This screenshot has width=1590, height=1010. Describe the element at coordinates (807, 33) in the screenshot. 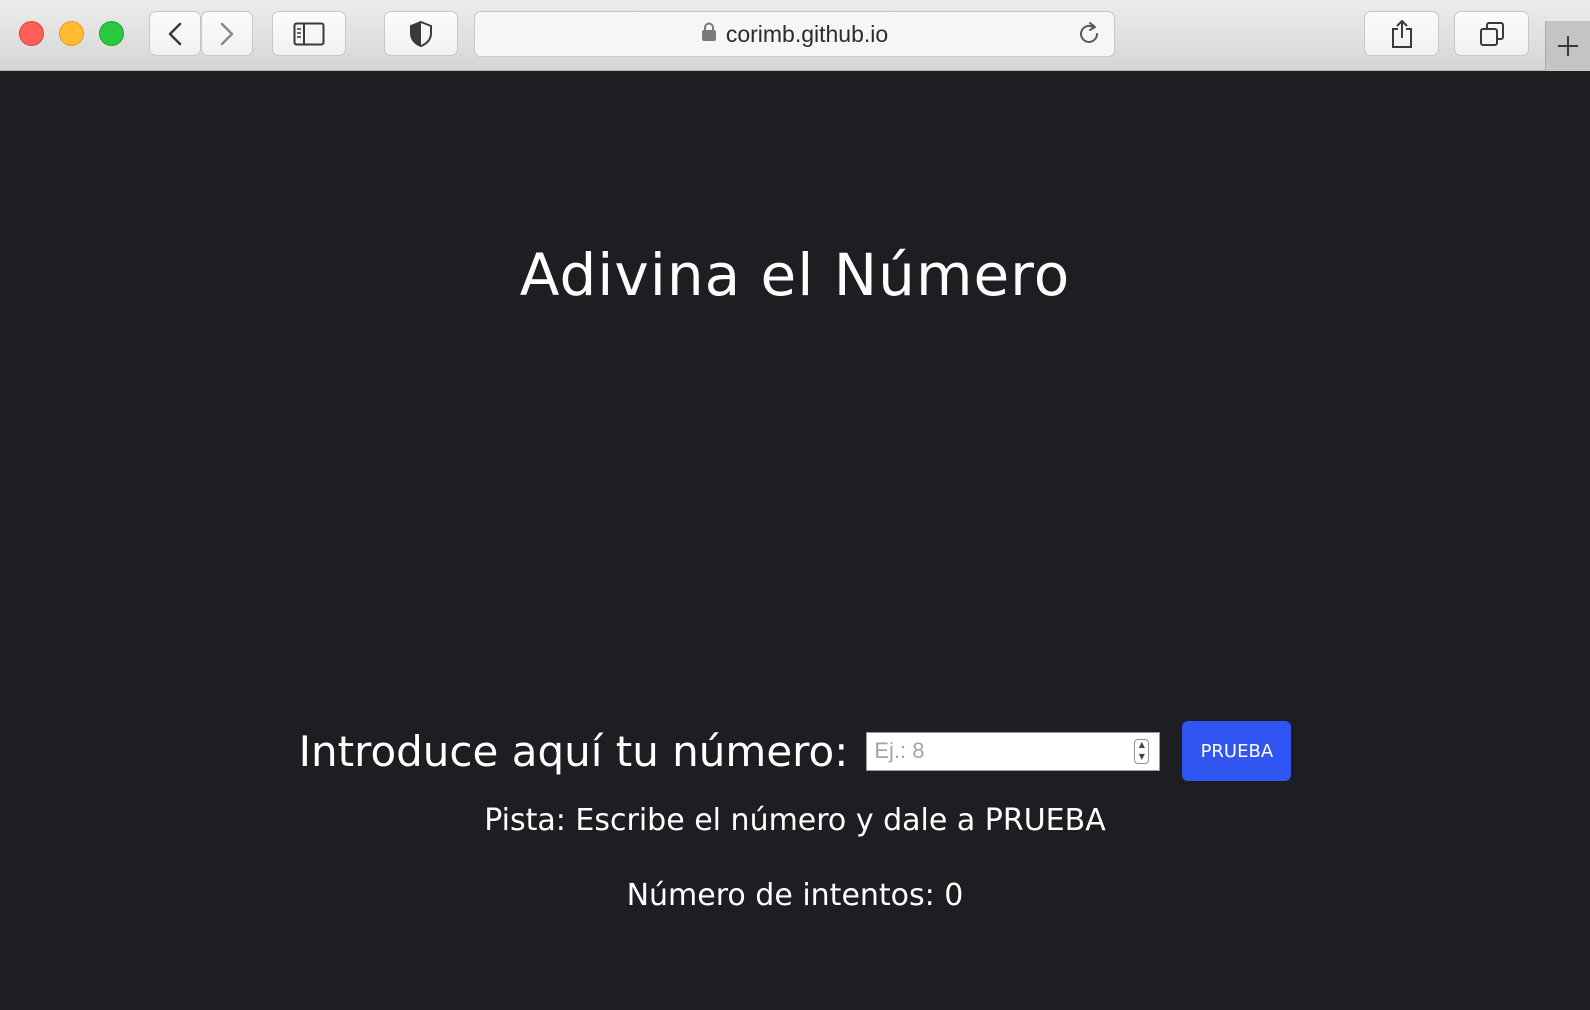

I see `url-text: corimb.github.io` at that location.